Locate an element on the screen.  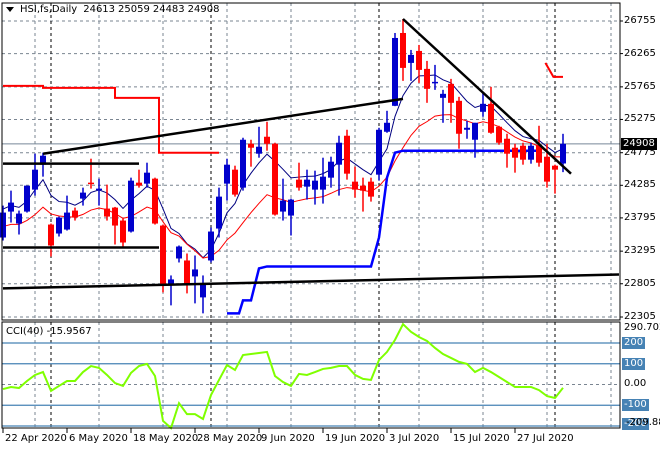
cci-axis-zero: 0.00 is located at coordinates (635, 383).